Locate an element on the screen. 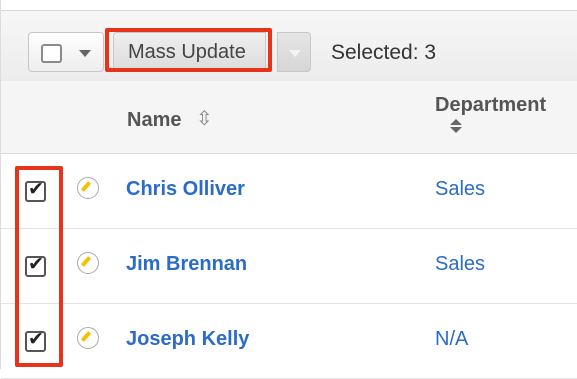 The width and height of the screenshot is (577, 379). mass-update-dropdown-button is located at coordinates (294, 52).